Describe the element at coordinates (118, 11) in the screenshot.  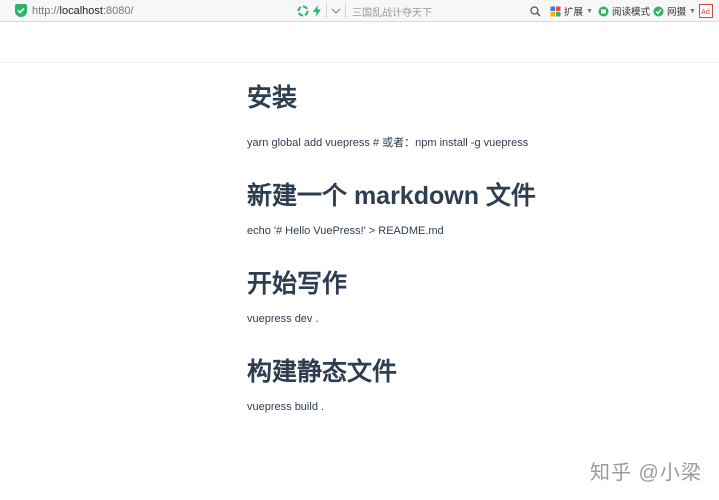
I see `url-port: :8080/` at that location.